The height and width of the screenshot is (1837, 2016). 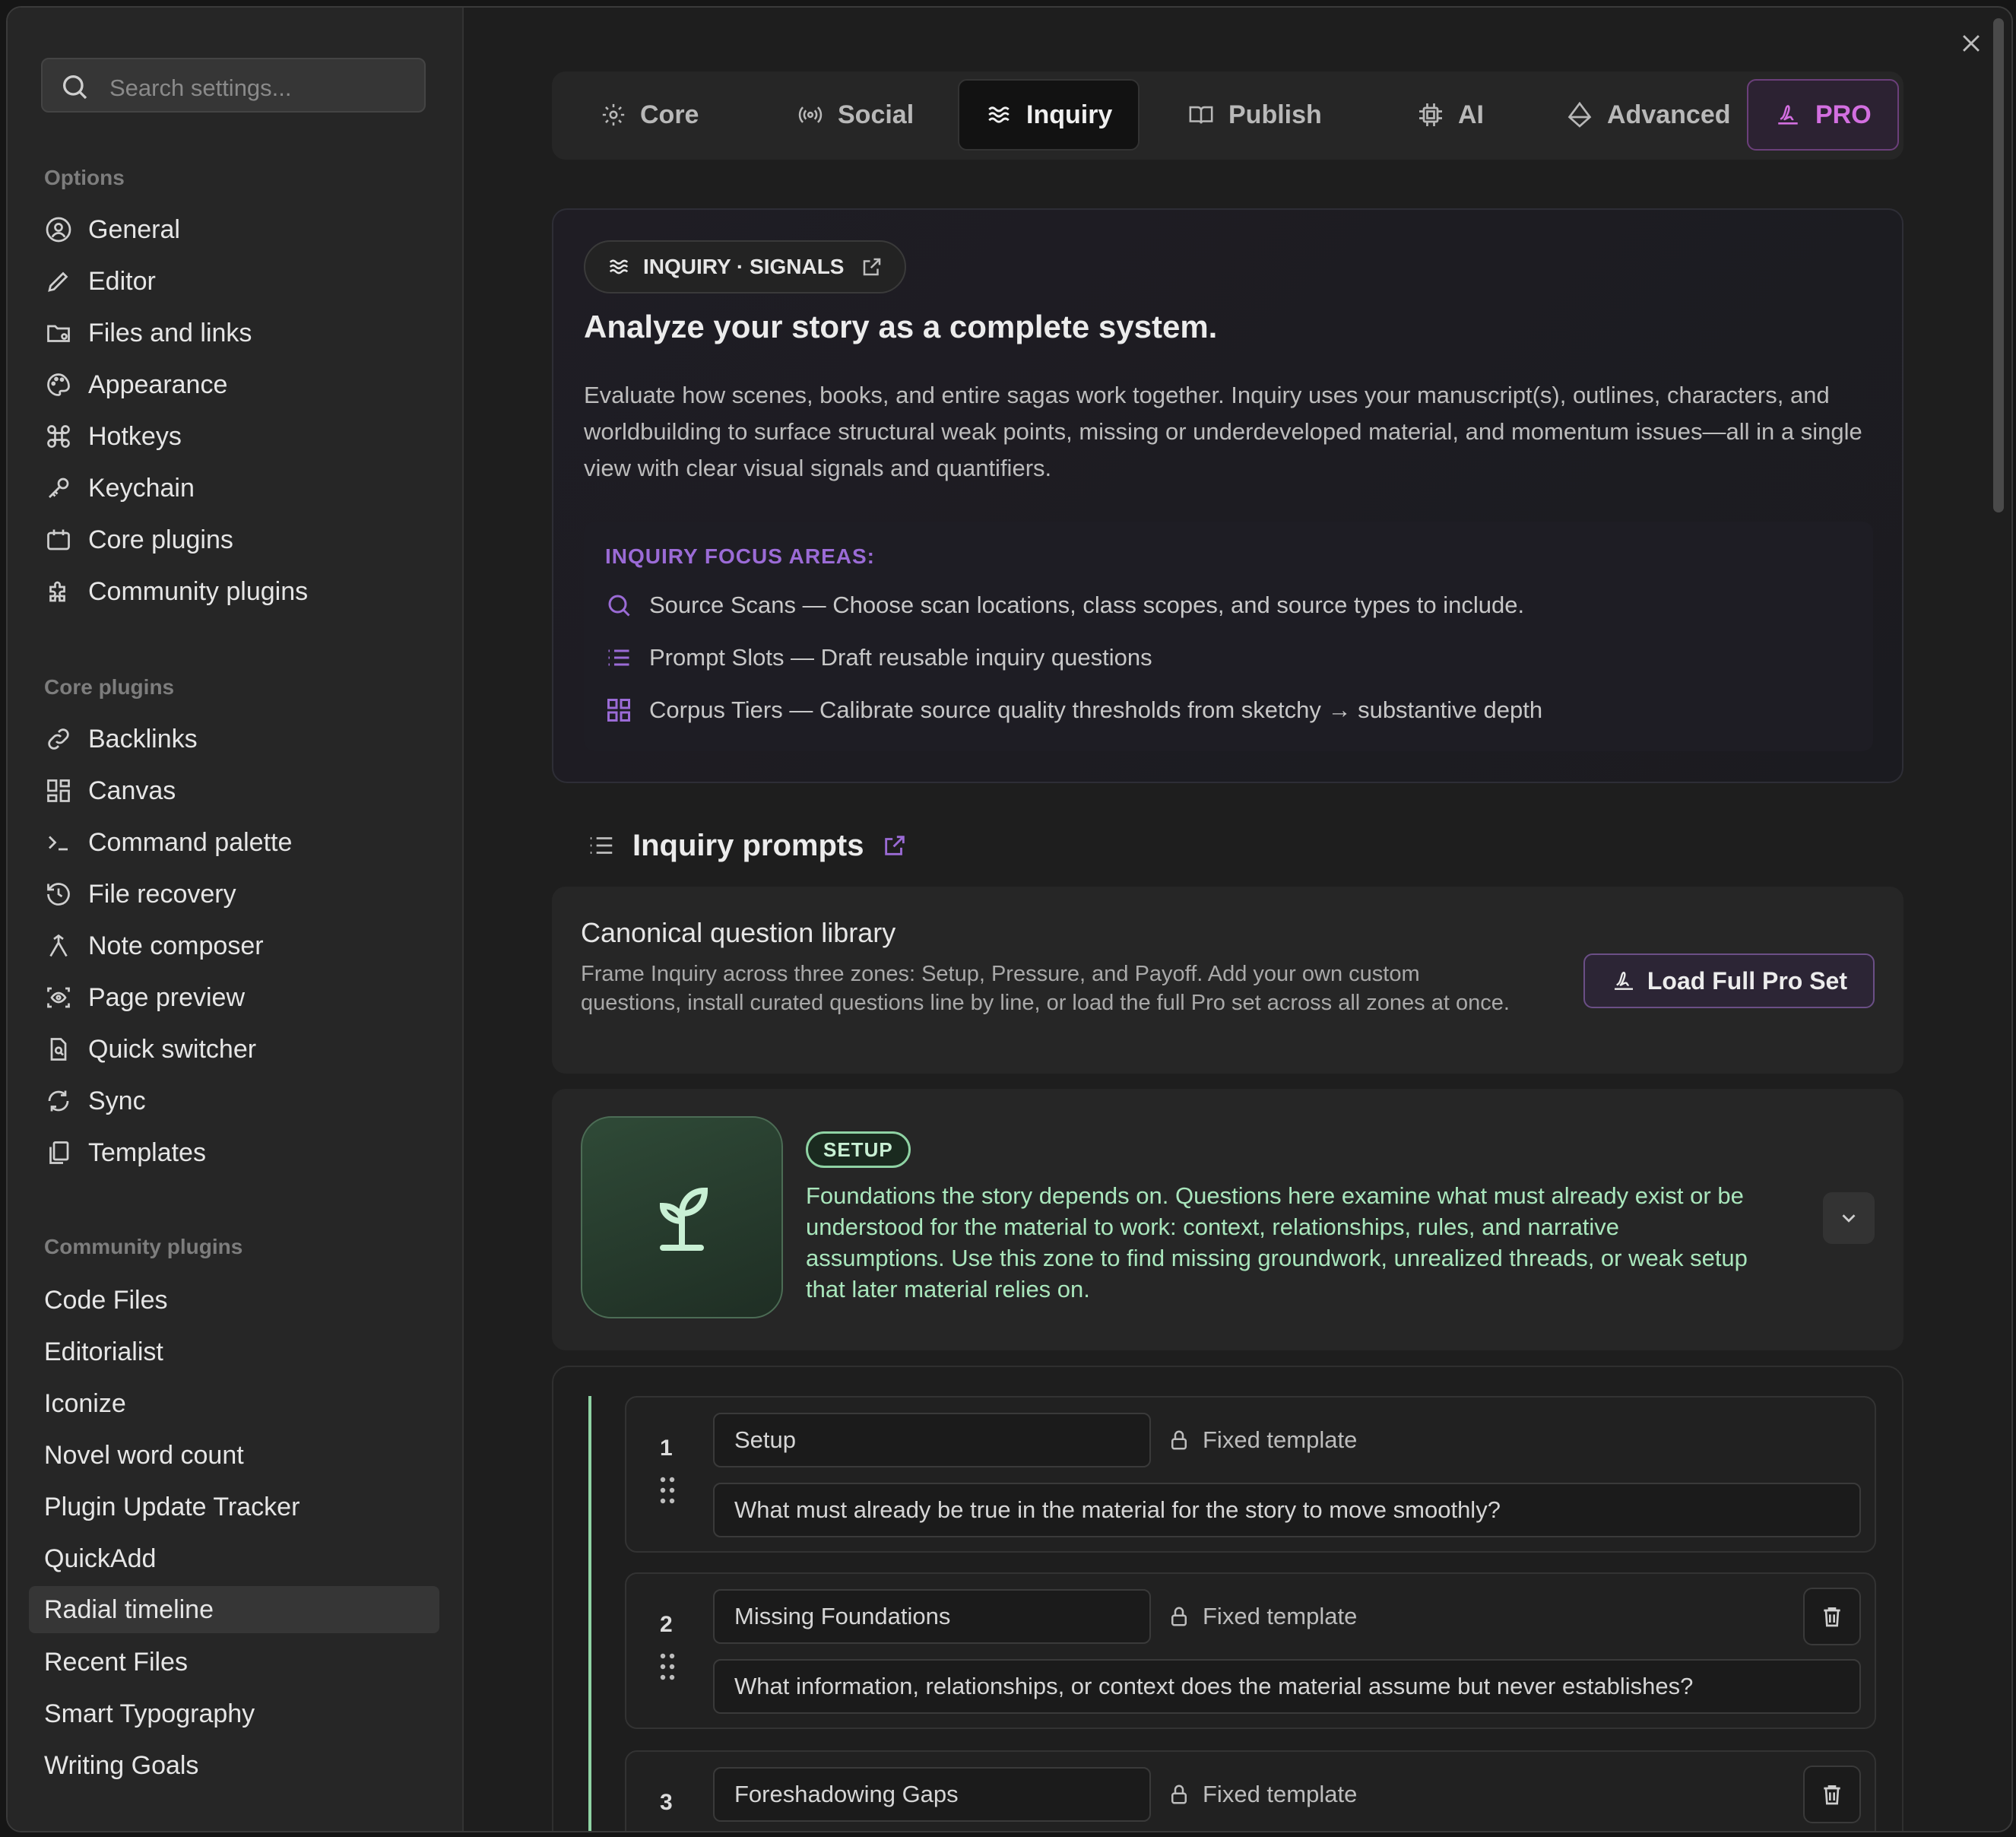 What do you see at coordinates (241, 1352) in the screenshot?
I see `sidebar-item-editorialist: Editorialist` at bounding box center [241, 1352].